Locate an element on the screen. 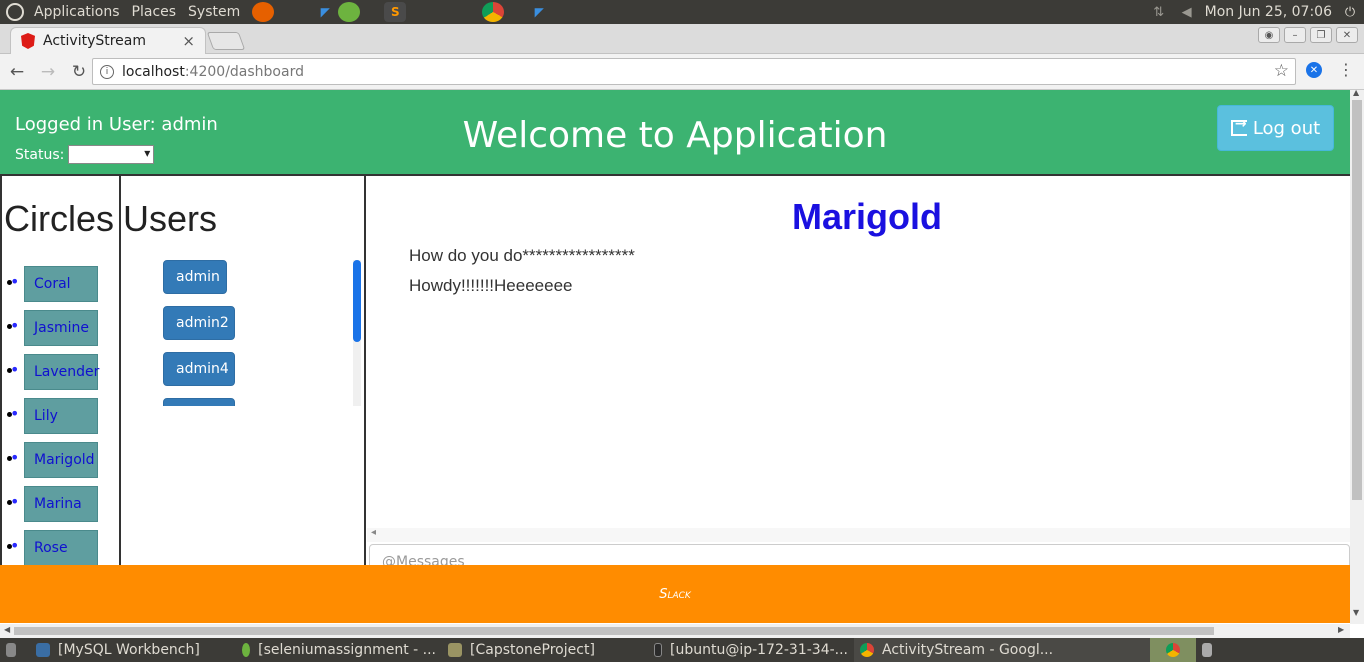  circle-button: Coral is located at coordinates (61, 284).